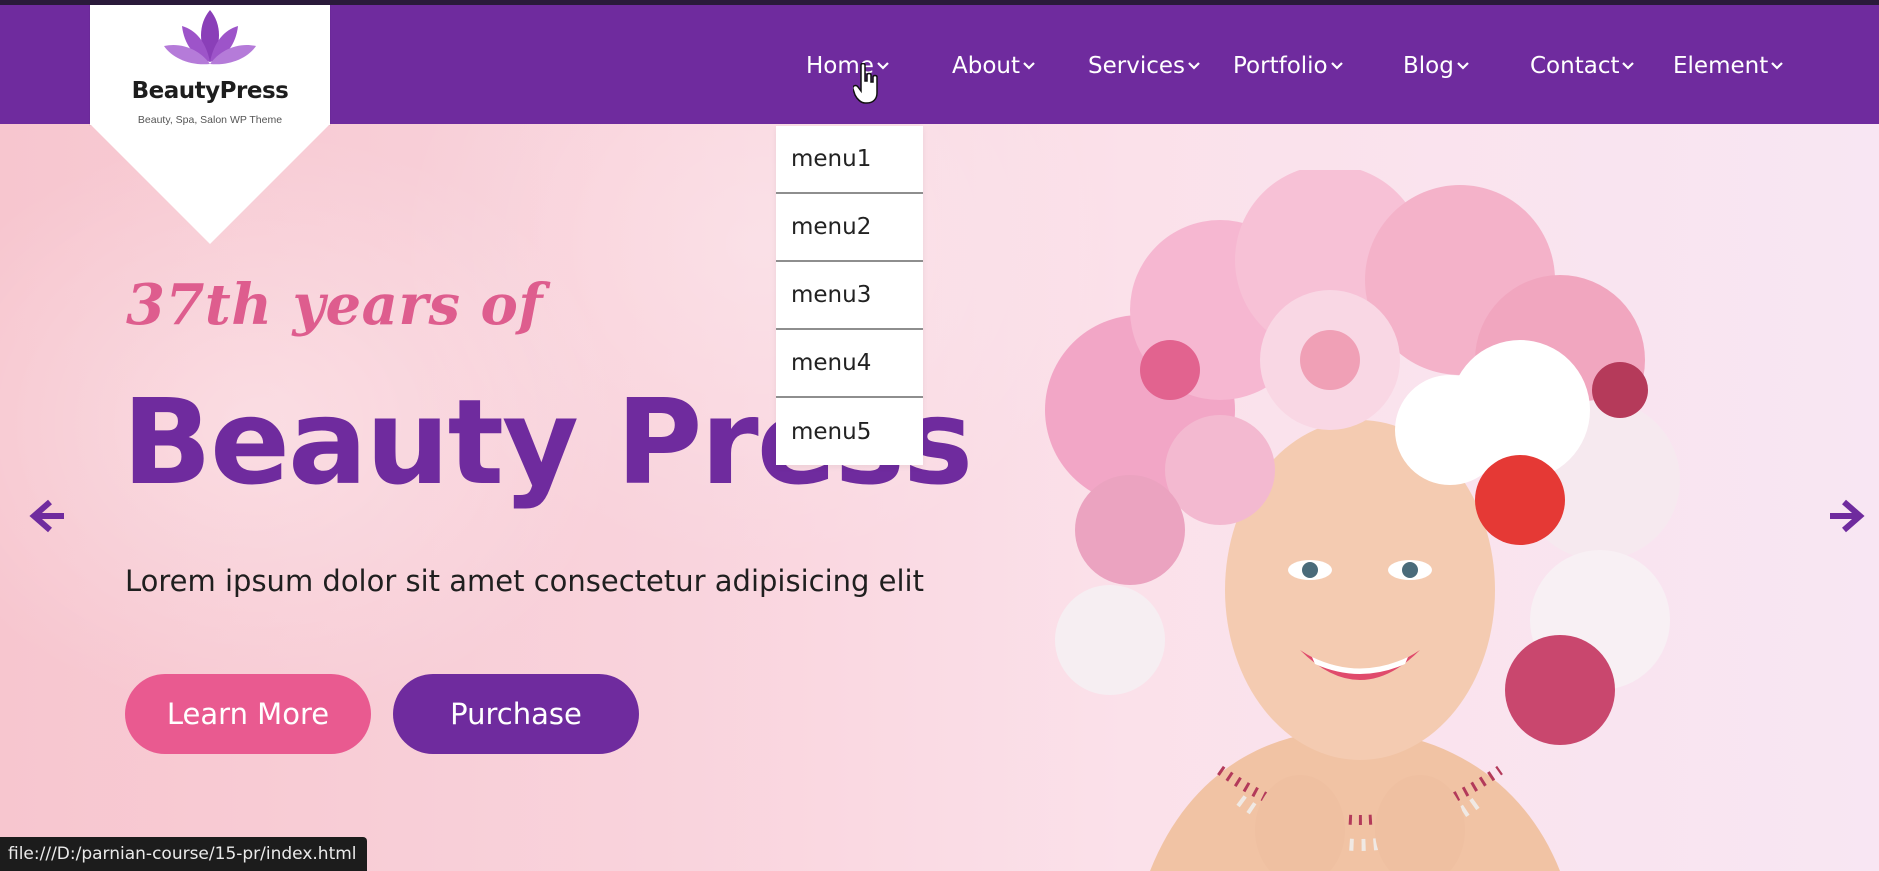  I want to click on nav-item-label: Portfolio, so click(1280, 66).